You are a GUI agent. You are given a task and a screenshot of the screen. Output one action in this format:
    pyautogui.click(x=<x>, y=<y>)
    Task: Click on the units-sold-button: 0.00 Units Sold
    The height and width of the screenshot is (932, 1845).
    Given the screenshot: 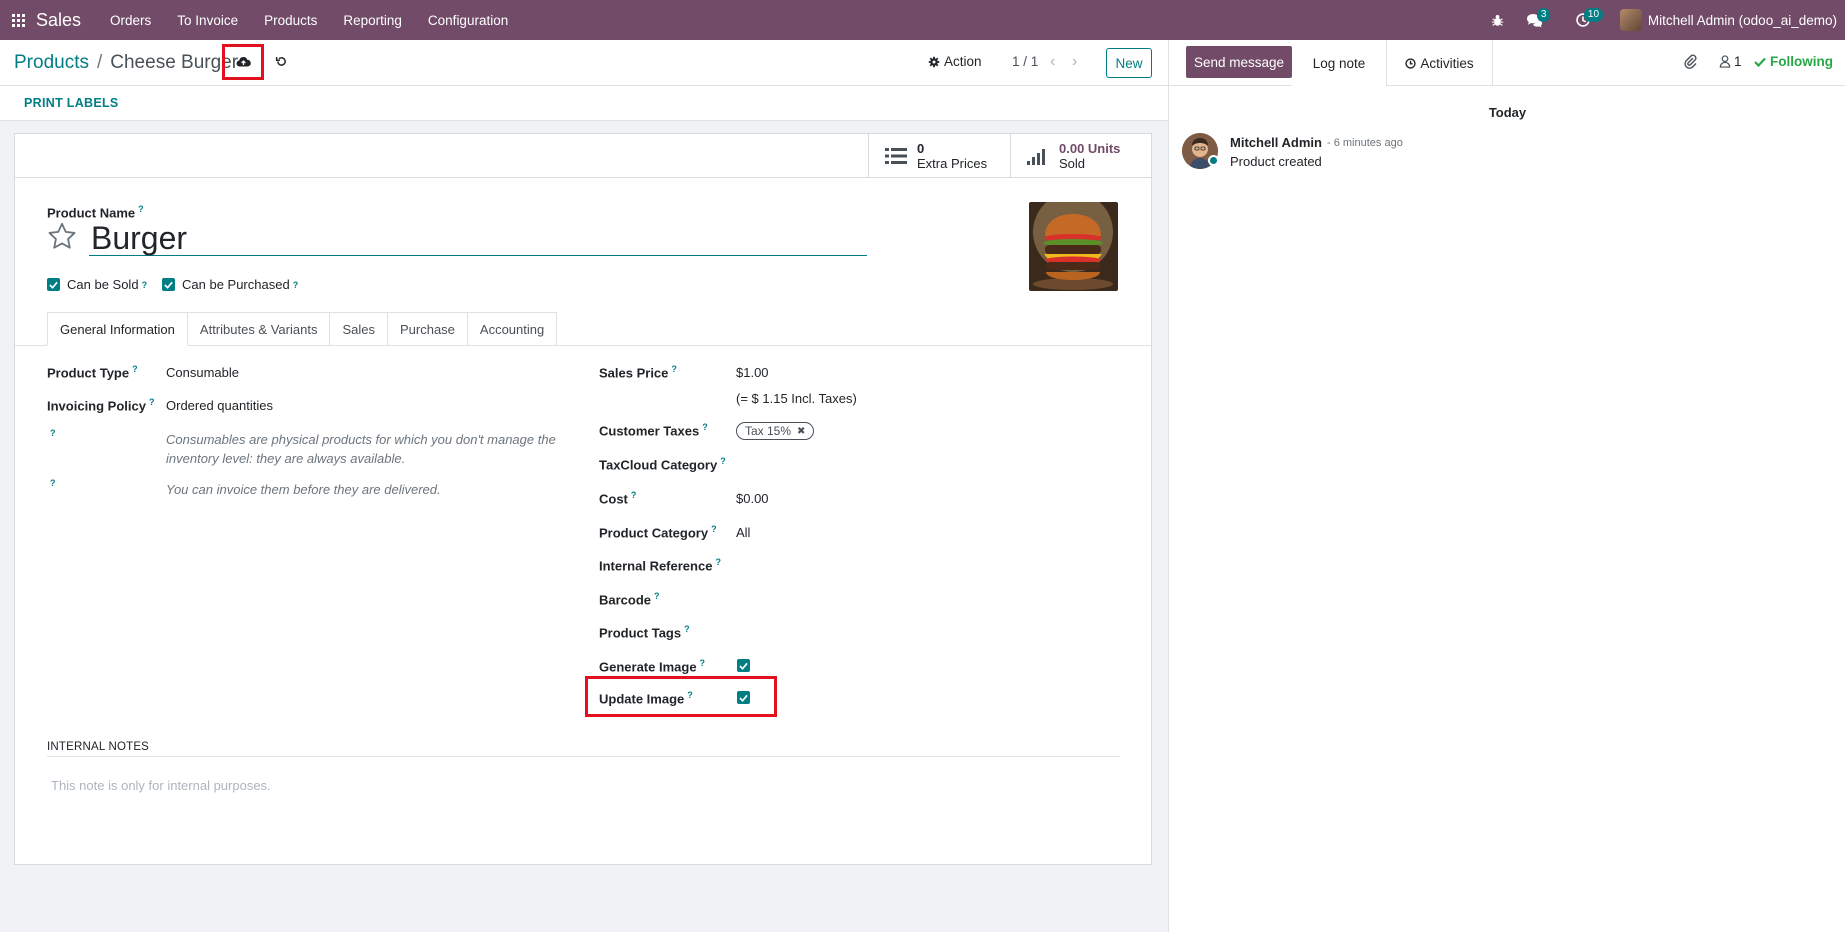 What is the action you would take?
    pyautogui.click(x=1080, y=155)
    